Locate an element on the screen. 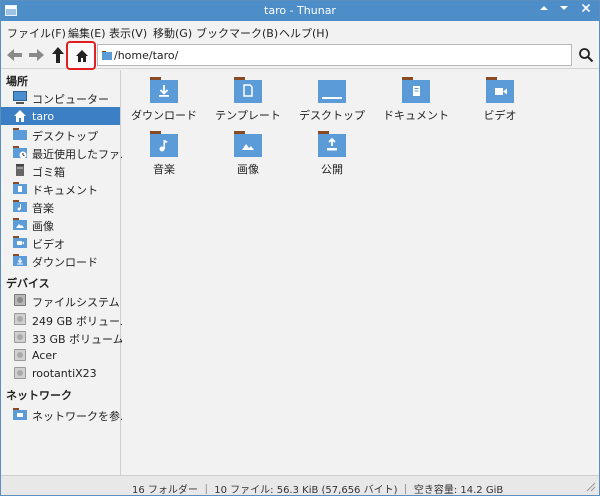 The height and width of the screenshot is (496, 600). sidebar-item-acer: Acer is located at coordinates (60, 355).